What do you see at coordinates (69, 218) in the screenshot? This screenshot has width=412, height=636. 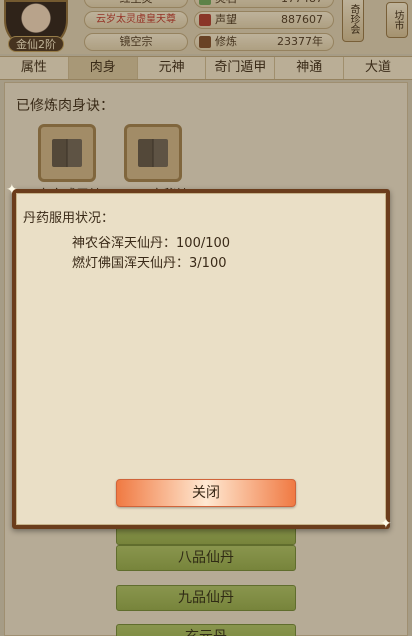 I see `dialog-title: 丹药服用状况：` at bounding box center [69, 218].